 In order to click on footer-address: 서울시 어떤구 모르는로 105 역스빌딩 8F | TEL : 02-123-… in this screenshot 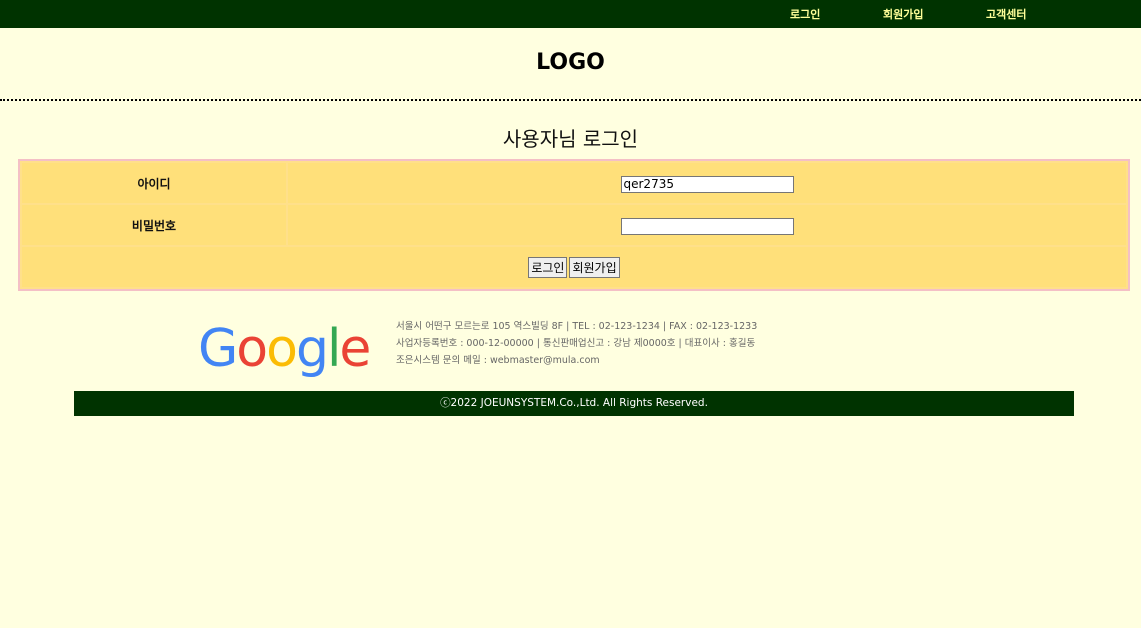, I will do `click(577, 326)`.